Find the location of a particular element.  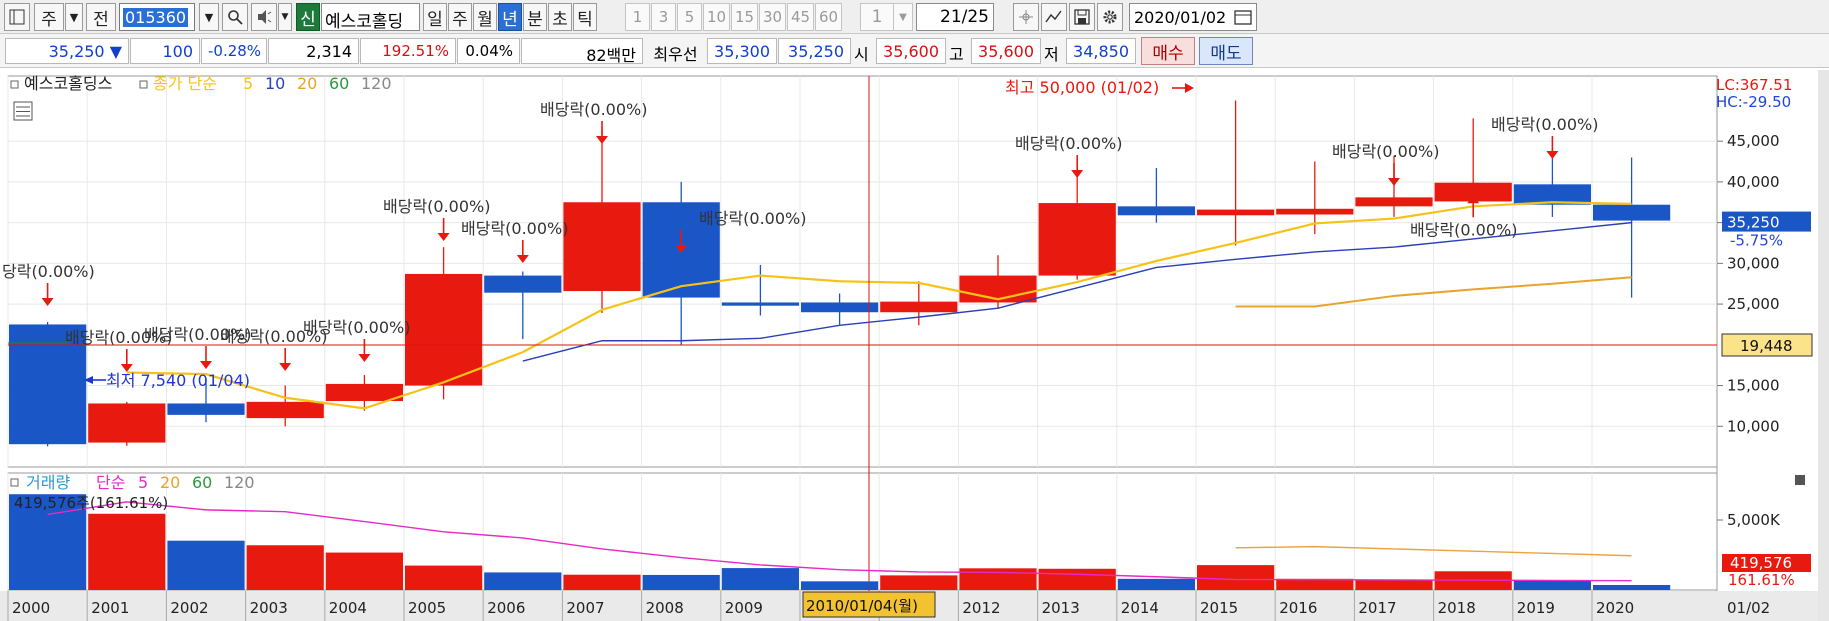

candle-body-2016 is located at coordinates (1315, 211).